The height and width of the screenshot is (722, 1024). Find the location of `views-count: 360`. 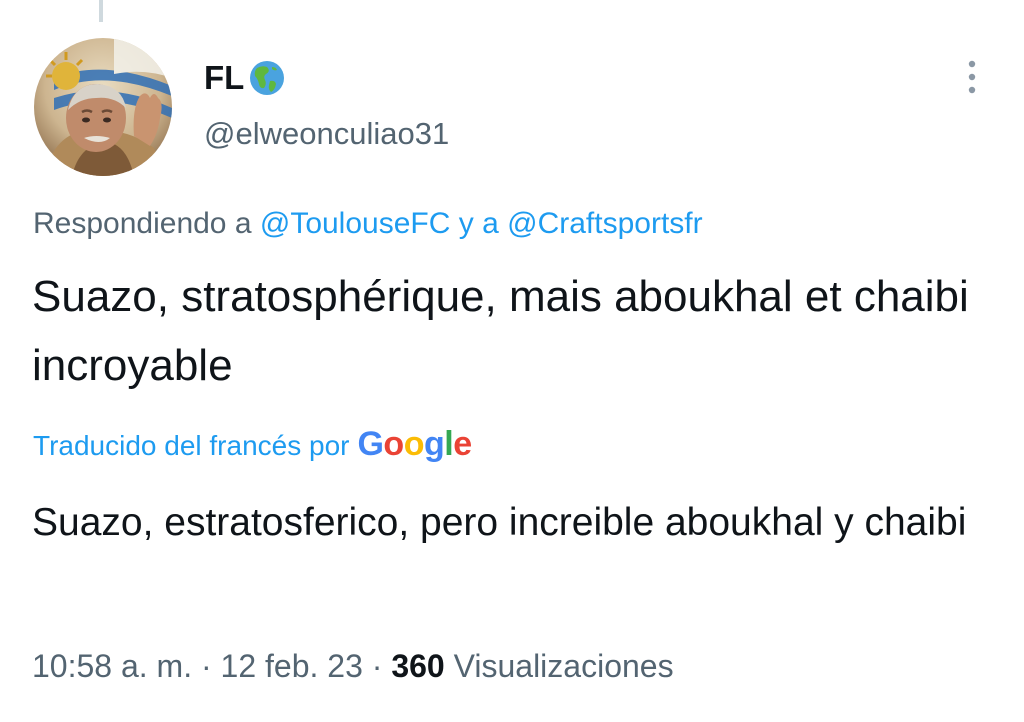

views-count: 360 is located at coordinates (418, 666).